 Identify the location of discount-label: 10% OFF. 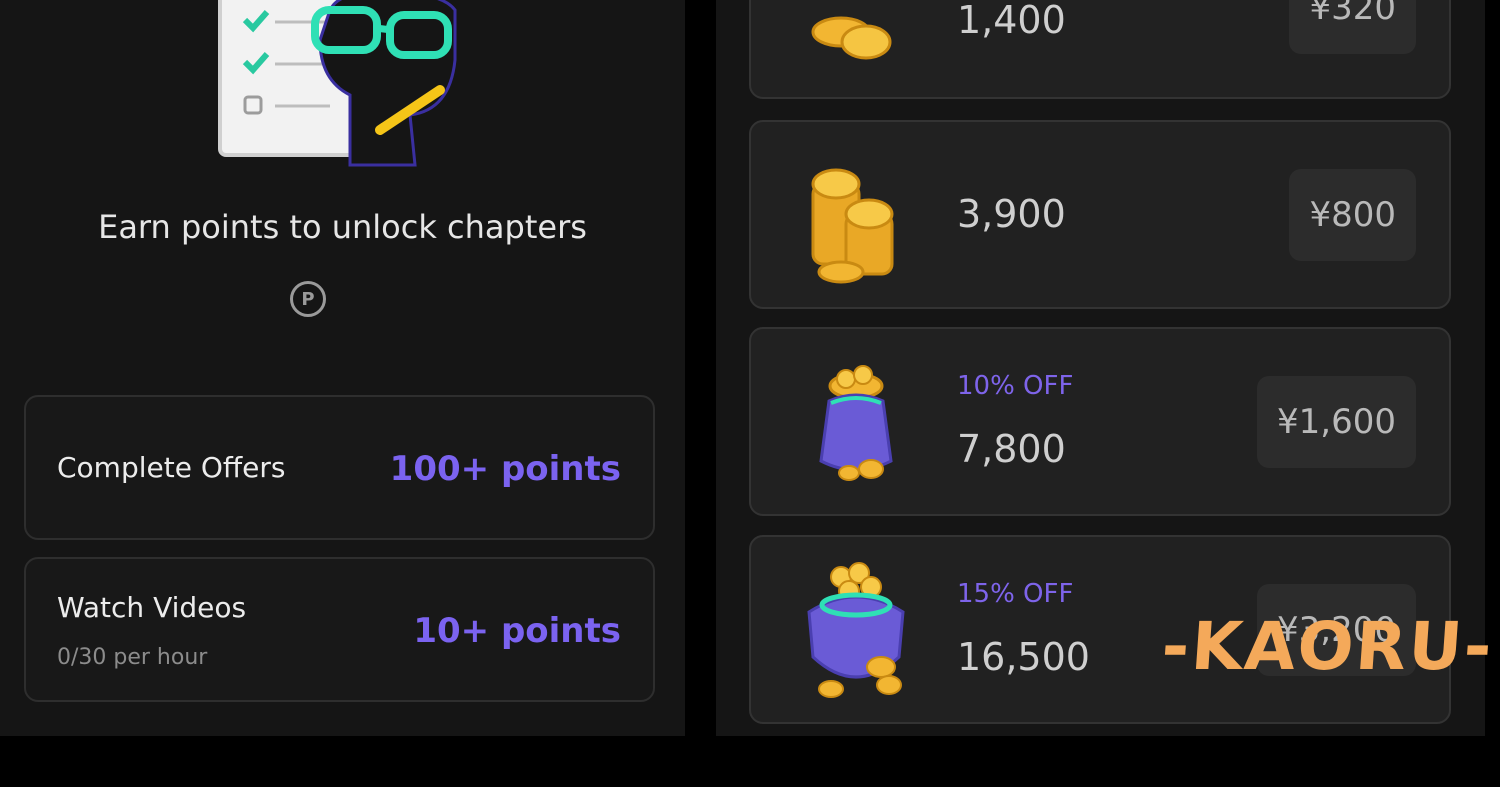
(1015, 386).